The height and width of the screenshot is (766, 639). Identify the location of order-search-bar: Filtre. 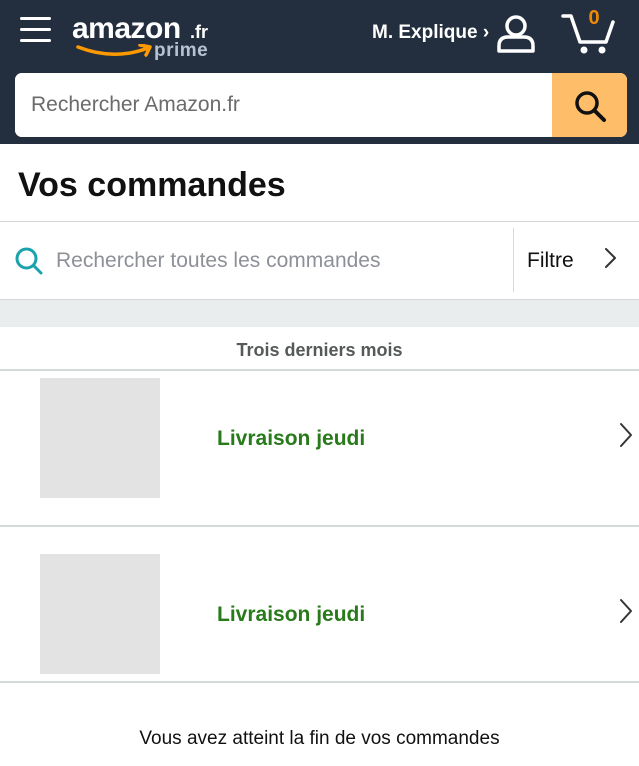
(319, 260).